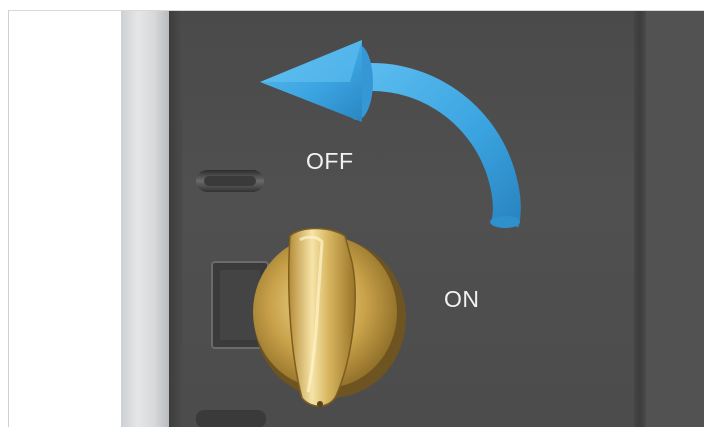 The width and height of the screenshot is (705, 427). Describe the element at coordinates (230, 181) in the screenshot. I see `mounting-slot` at that location.